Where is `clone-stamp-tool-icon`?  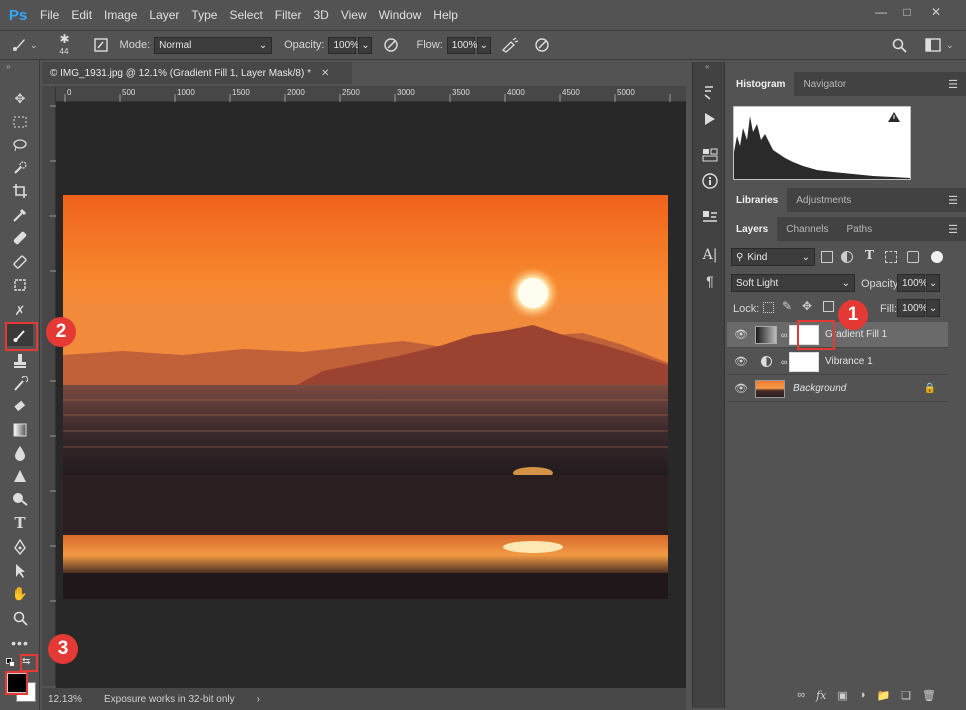
clone-stamp-tool-icon is located at coordinates (20, 361).